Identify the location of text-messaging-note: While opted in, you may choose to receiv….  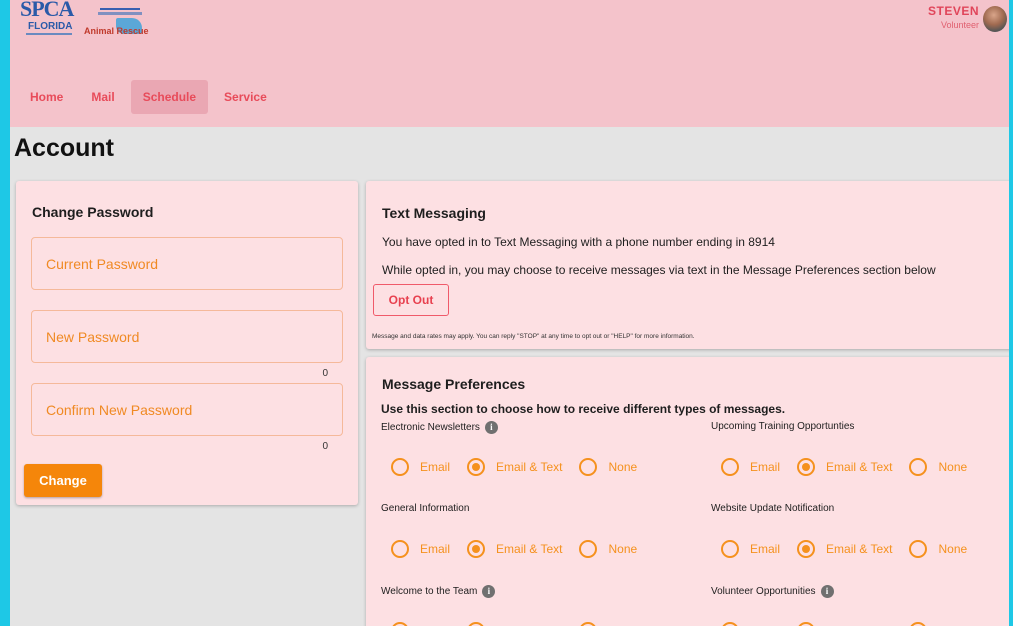
(659, 270).